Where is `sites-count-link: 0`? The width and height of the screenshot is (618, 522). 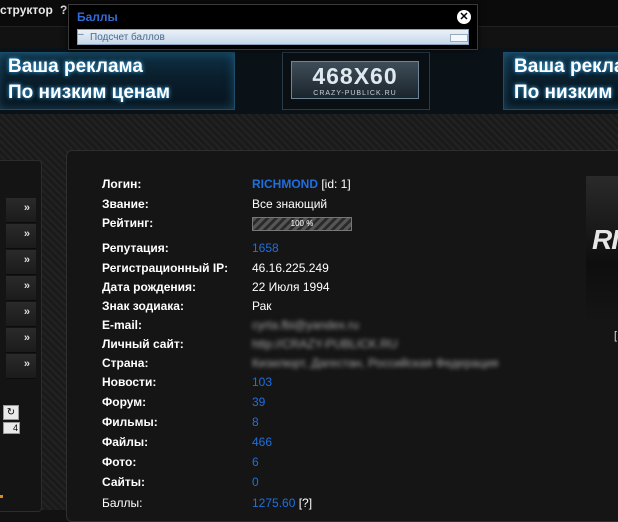 sites-count-link: 0 is located at coordinates (255, 482).